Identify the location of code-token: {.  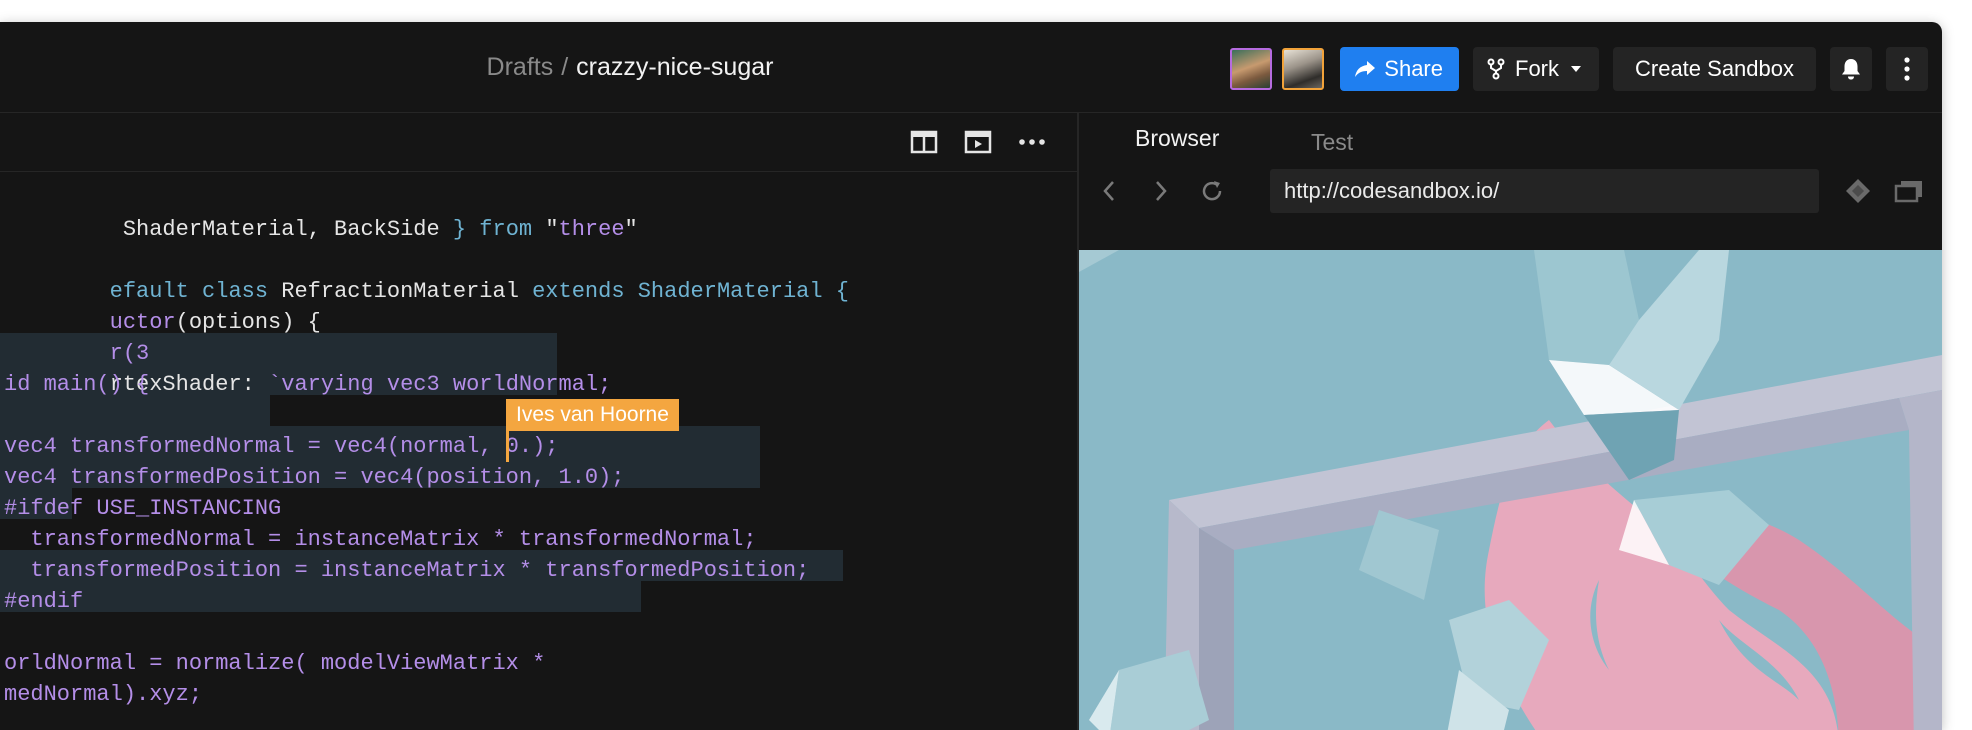
(842, 291).